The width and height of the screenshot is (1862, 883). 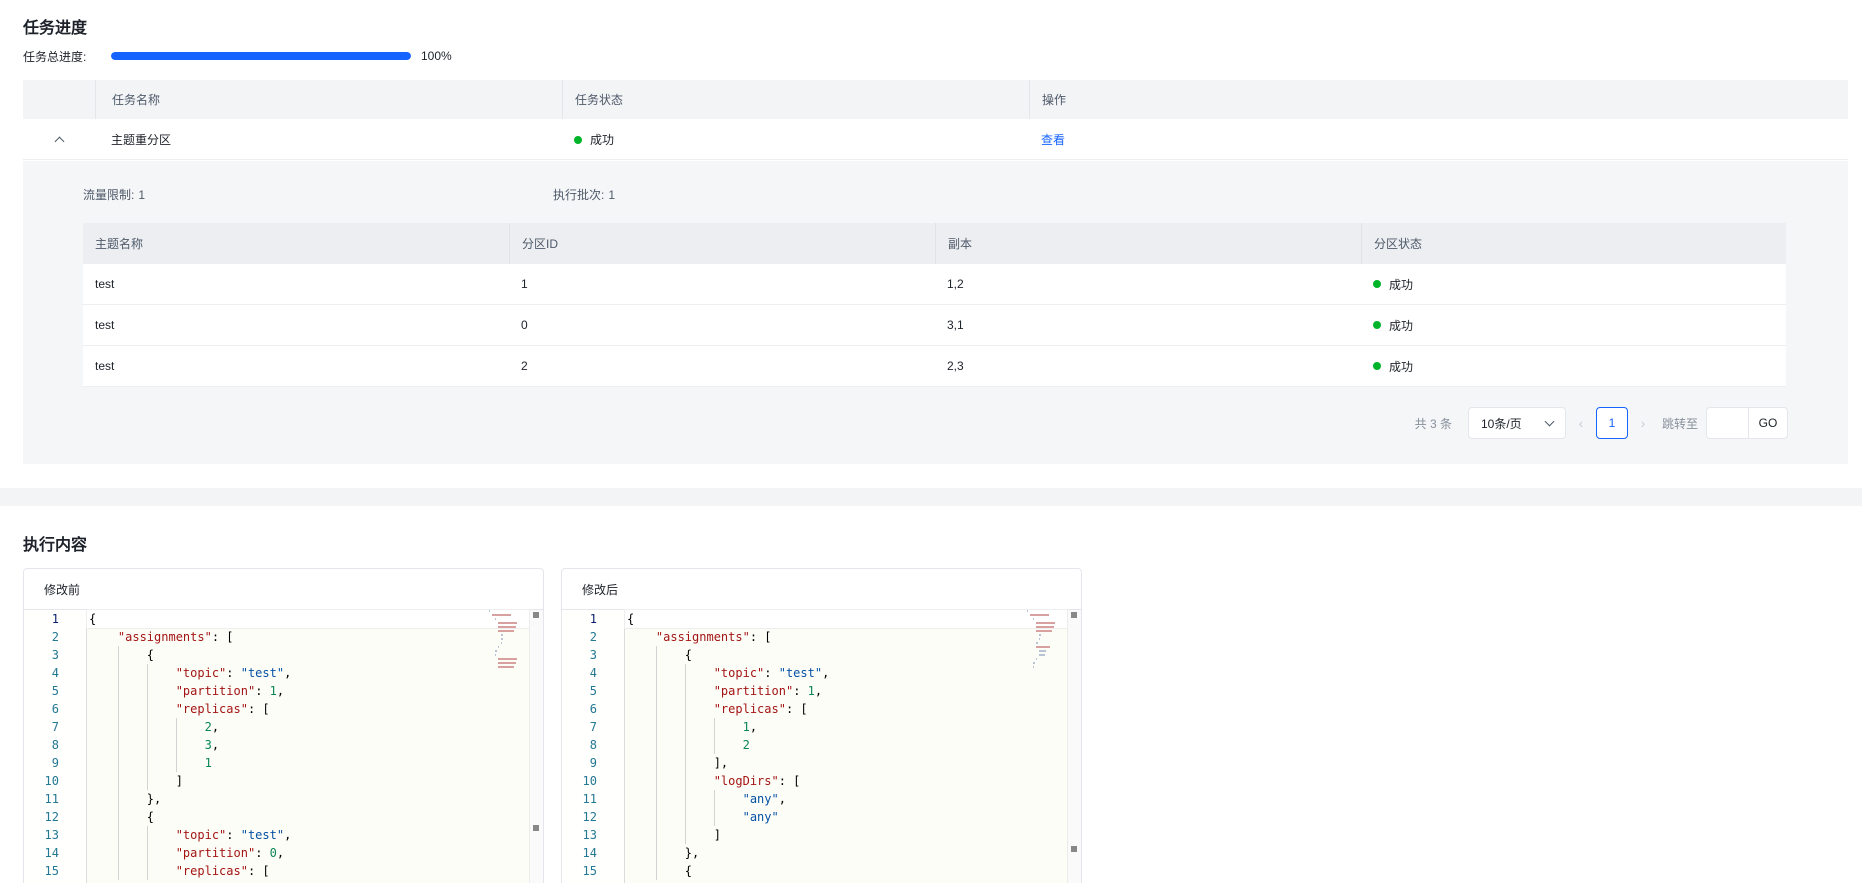 I want to click on code-line: ],, so click(x=846, y=763).